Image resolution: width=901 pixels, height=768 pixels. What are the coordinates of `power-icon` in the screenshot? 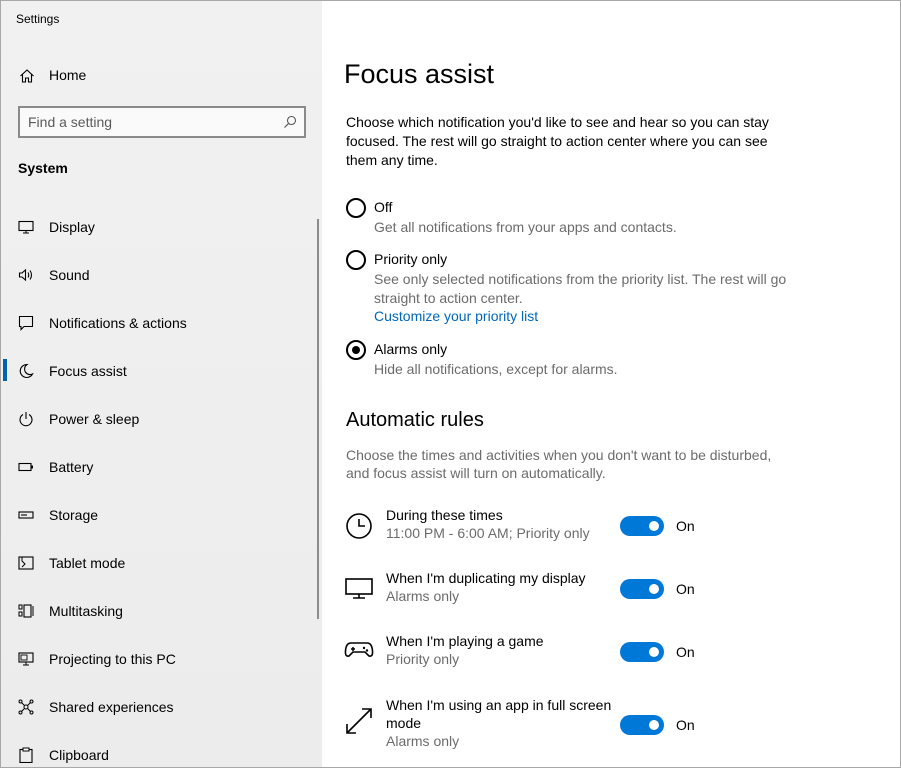 It's located at (26, 419).